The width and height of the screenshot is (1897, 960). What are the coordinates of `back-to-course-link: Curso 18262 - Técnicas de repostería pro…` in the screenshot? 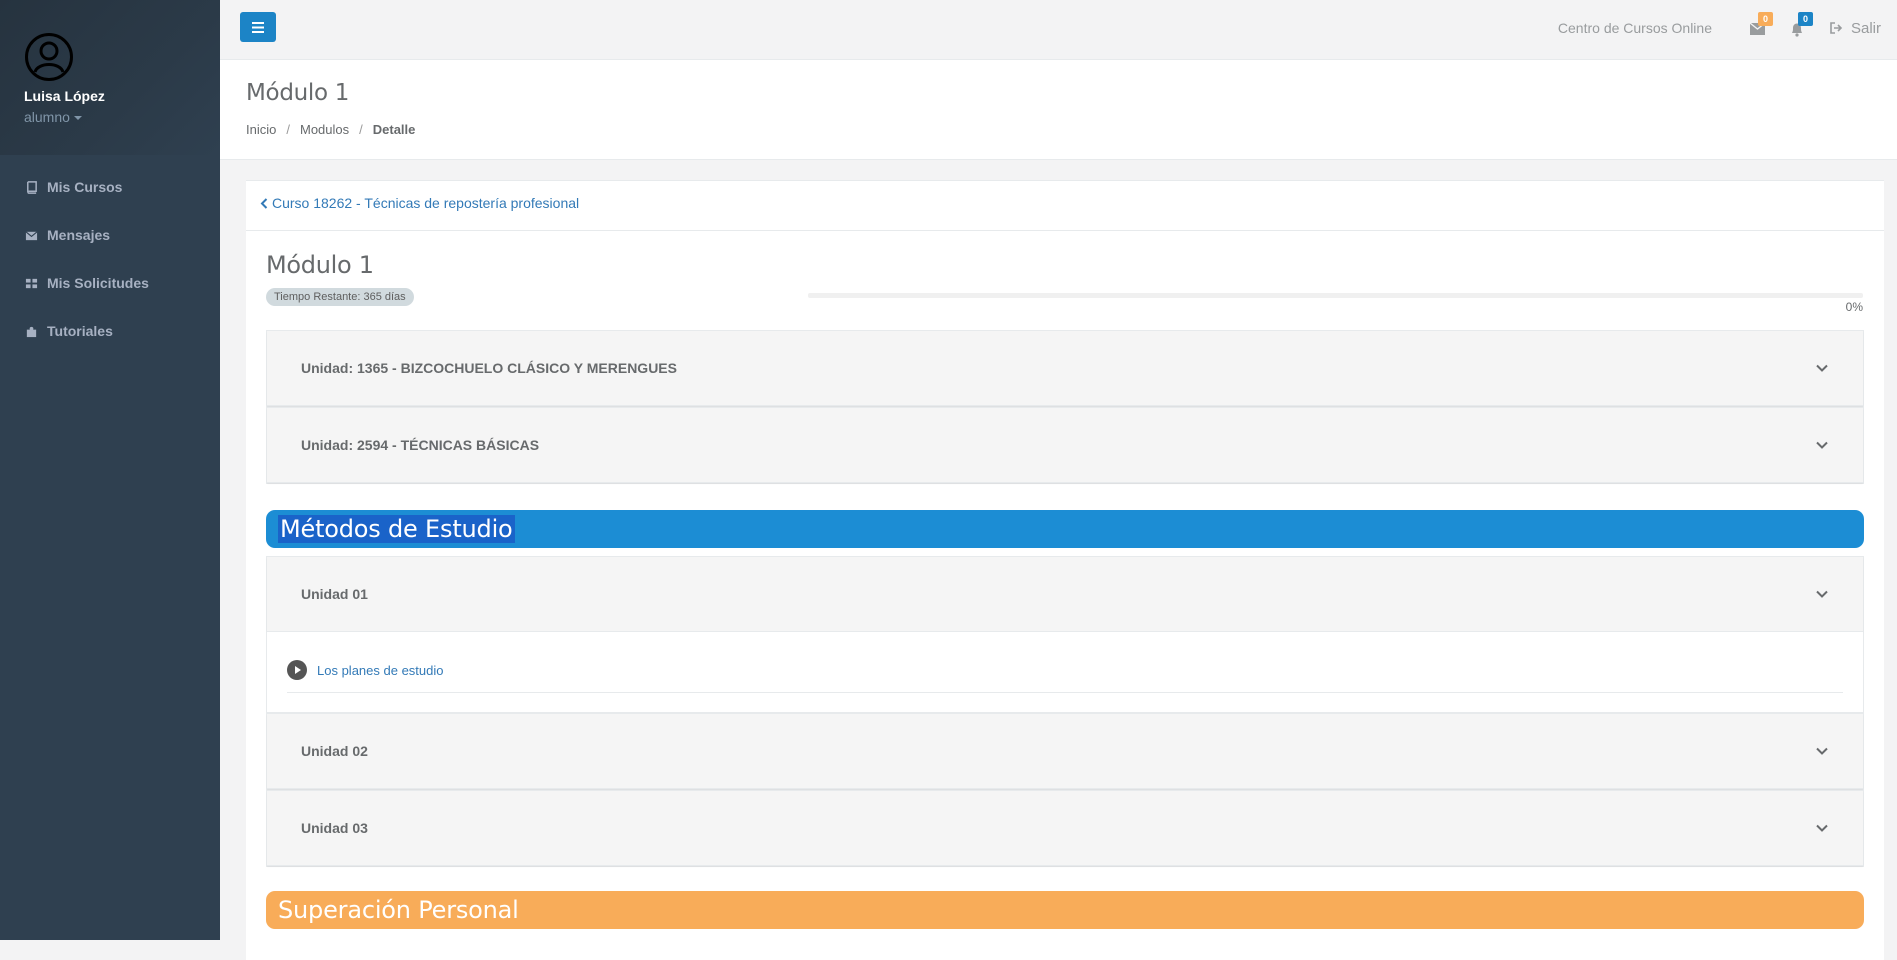 It's located at (419, 203).